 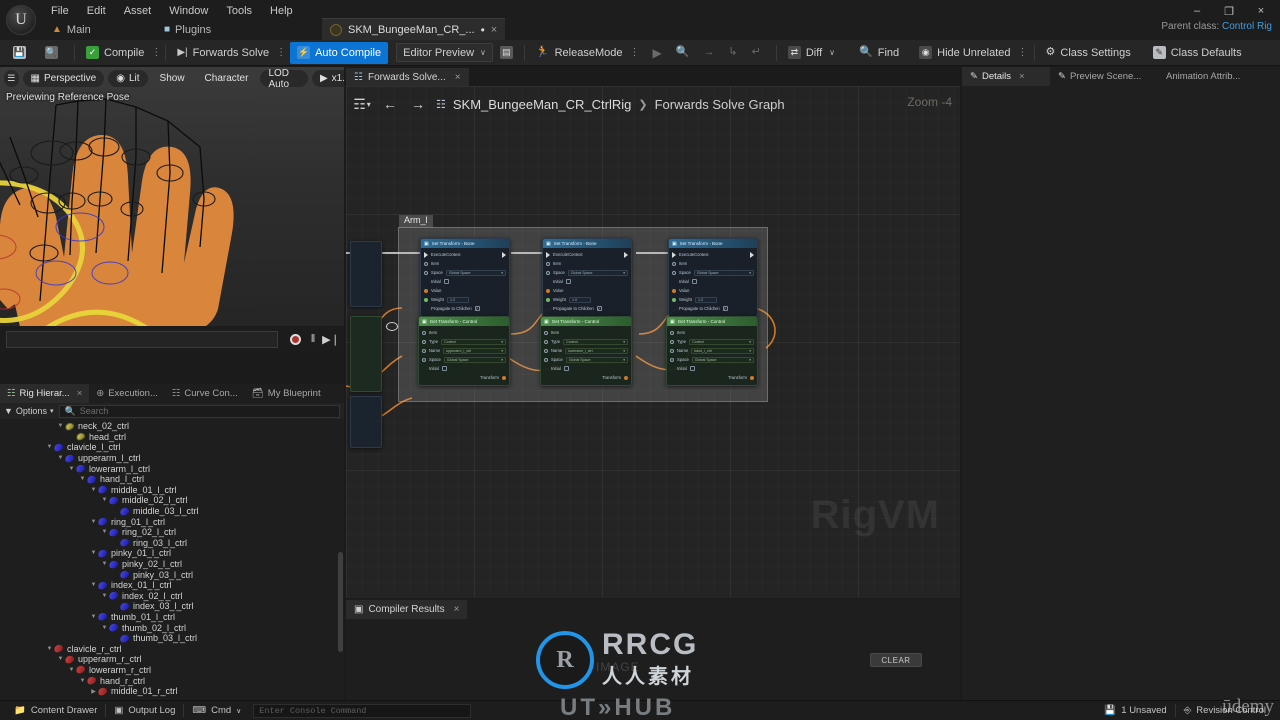 I want to click on graph-tab-forwards-solve: ☷ Forwards Solve... ×, so click(x=407, y=77).